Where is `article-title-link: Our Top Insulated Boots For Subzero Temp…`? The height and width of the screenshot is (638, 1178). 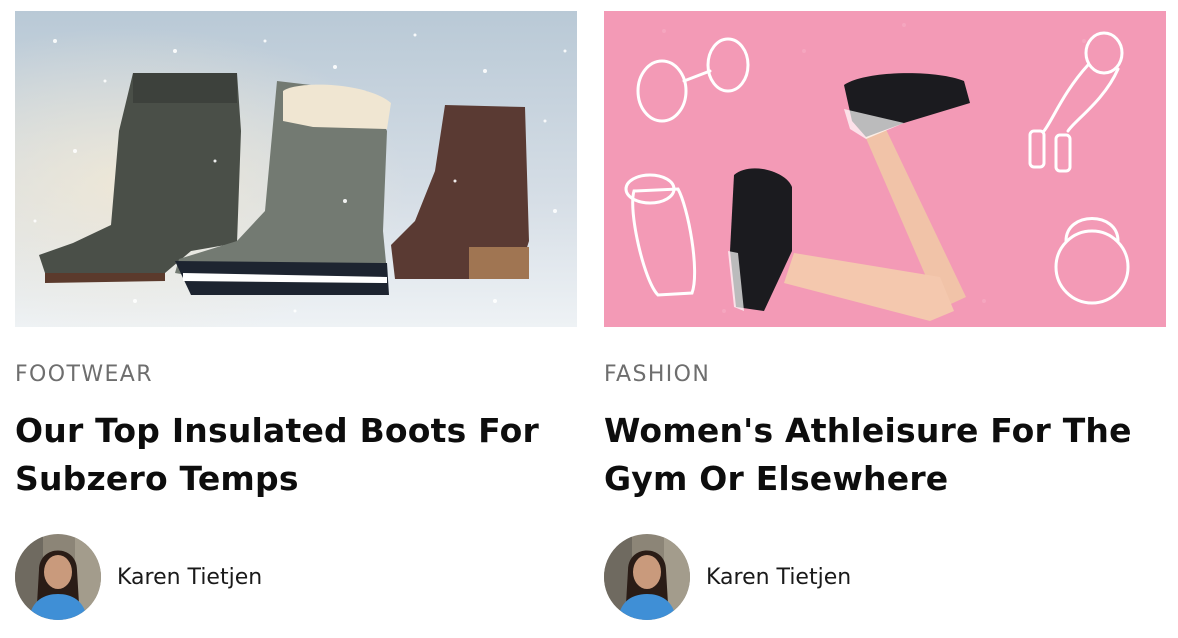
article-title-link: Our Top Insulated Boots For Subzero Temp… is located at coordinates (277, 454).